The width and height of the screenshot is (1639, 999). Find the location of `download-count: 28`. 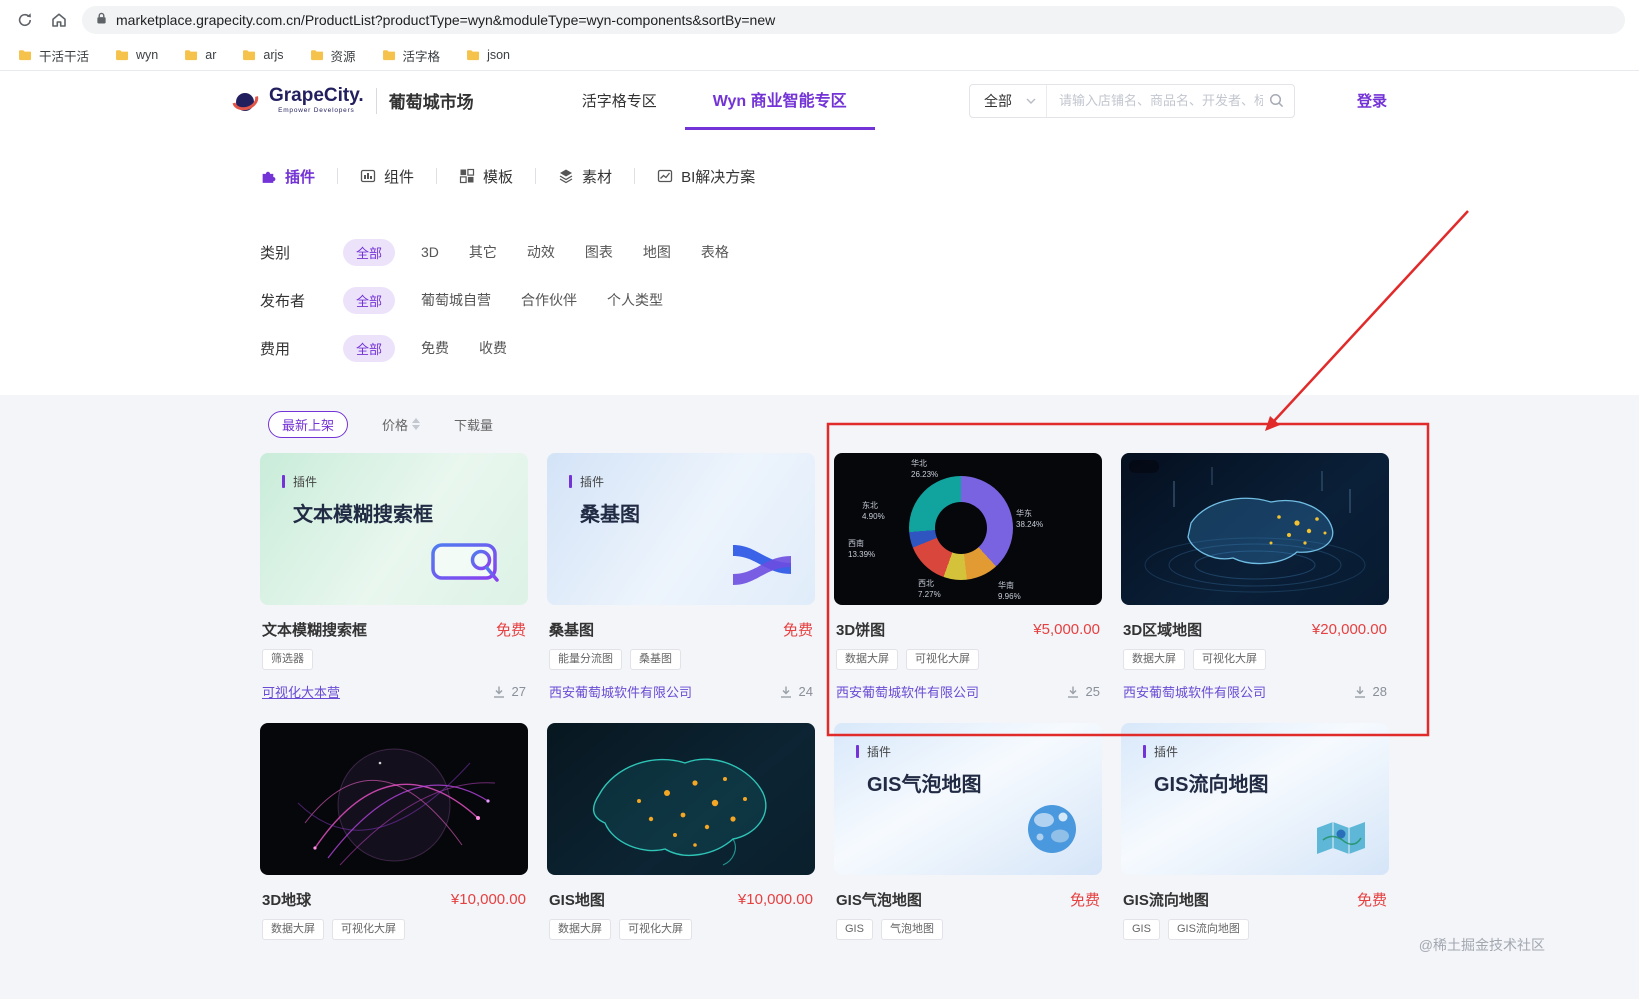

download-count: 28 is located at coordinates (1379, 691).